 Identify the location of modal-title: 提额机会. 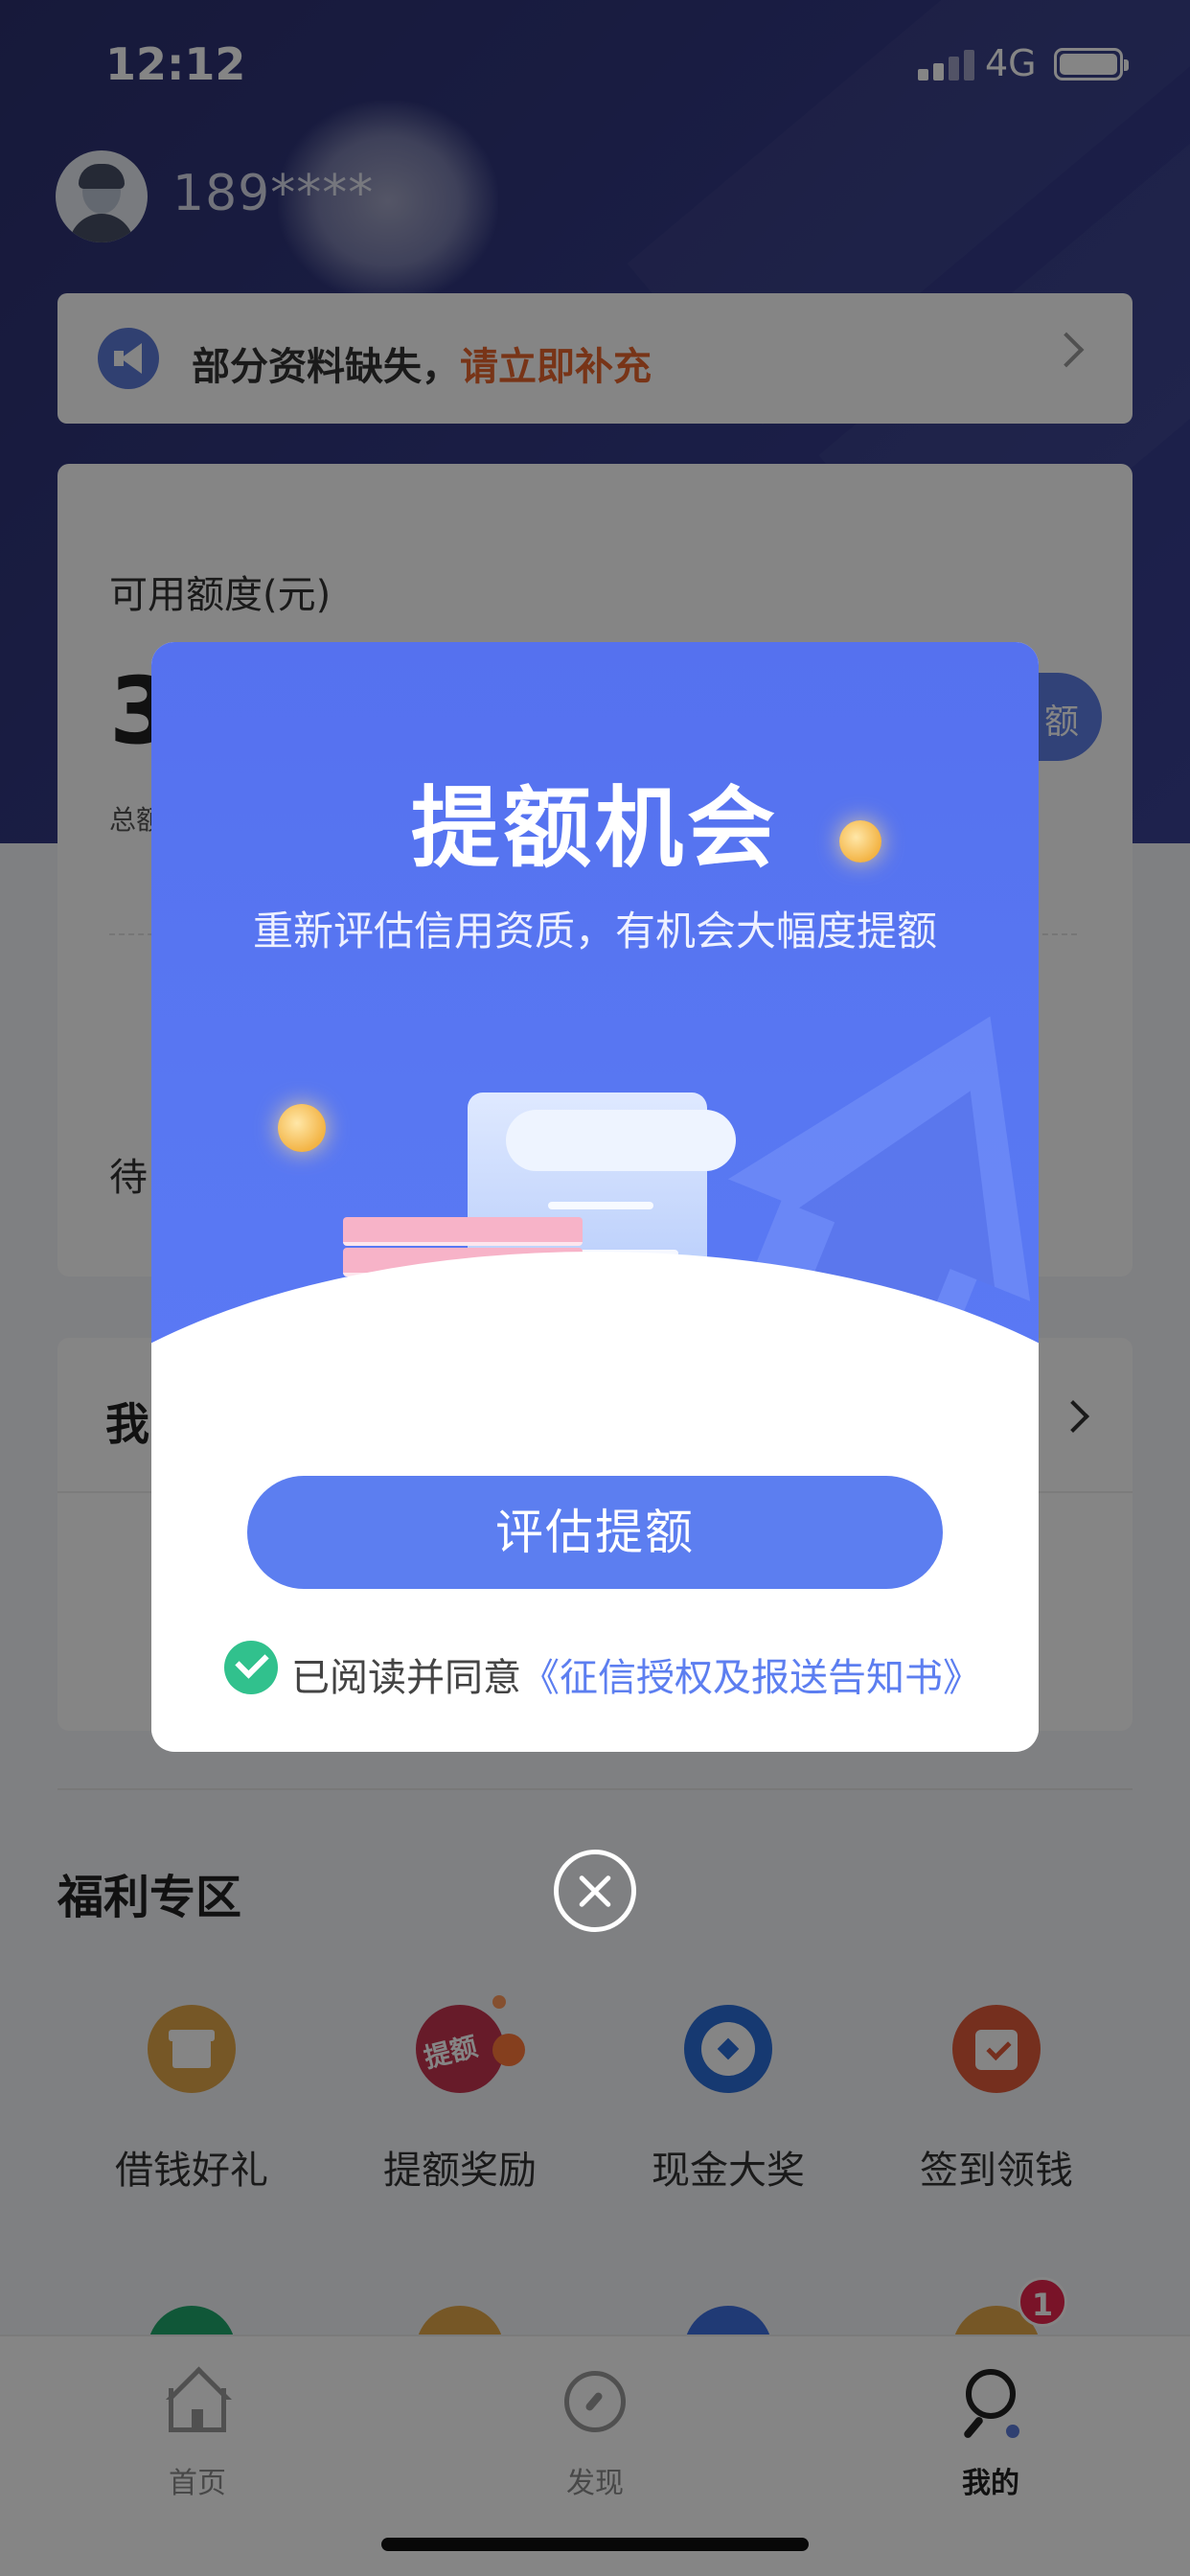
(594, 828).